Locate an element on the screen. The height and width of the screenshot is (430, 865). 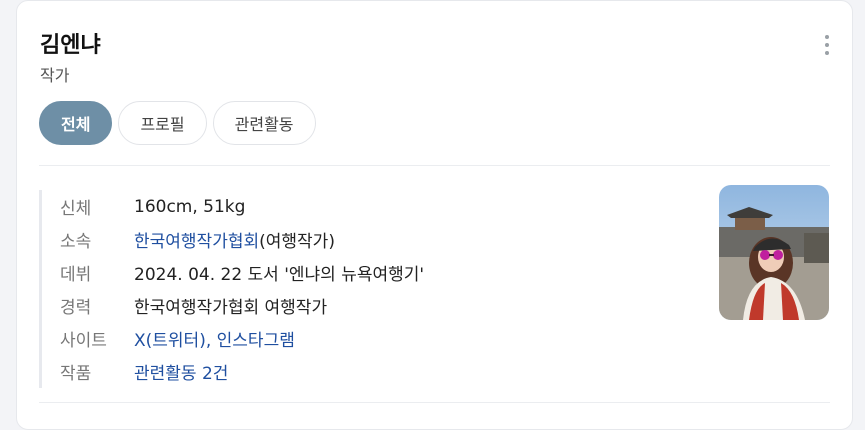
profile-photo-image is located at coordinates (774, 252).